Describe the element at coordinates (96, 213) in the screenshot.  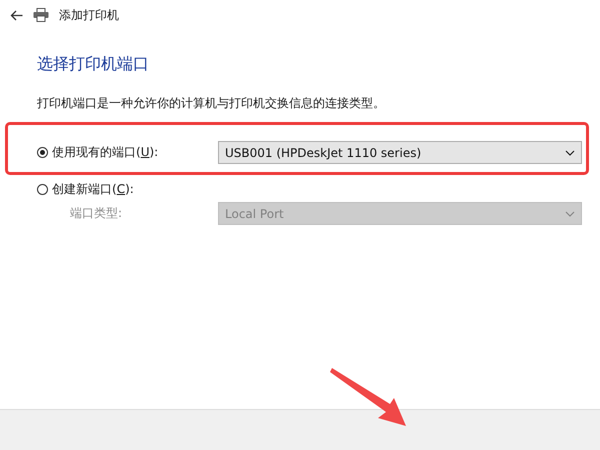
I see `port-type-label: 端口类型:` at that location.